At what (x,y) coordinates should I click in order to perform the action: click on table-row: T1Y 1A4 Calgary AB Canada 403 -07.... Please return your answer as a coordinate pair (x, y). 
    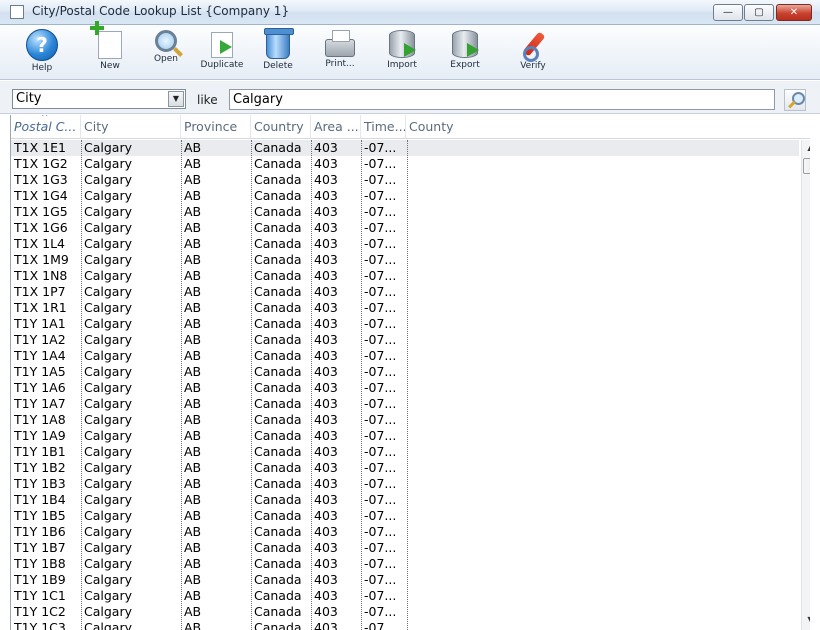
    Looking at the image, I should click on (405, 356).